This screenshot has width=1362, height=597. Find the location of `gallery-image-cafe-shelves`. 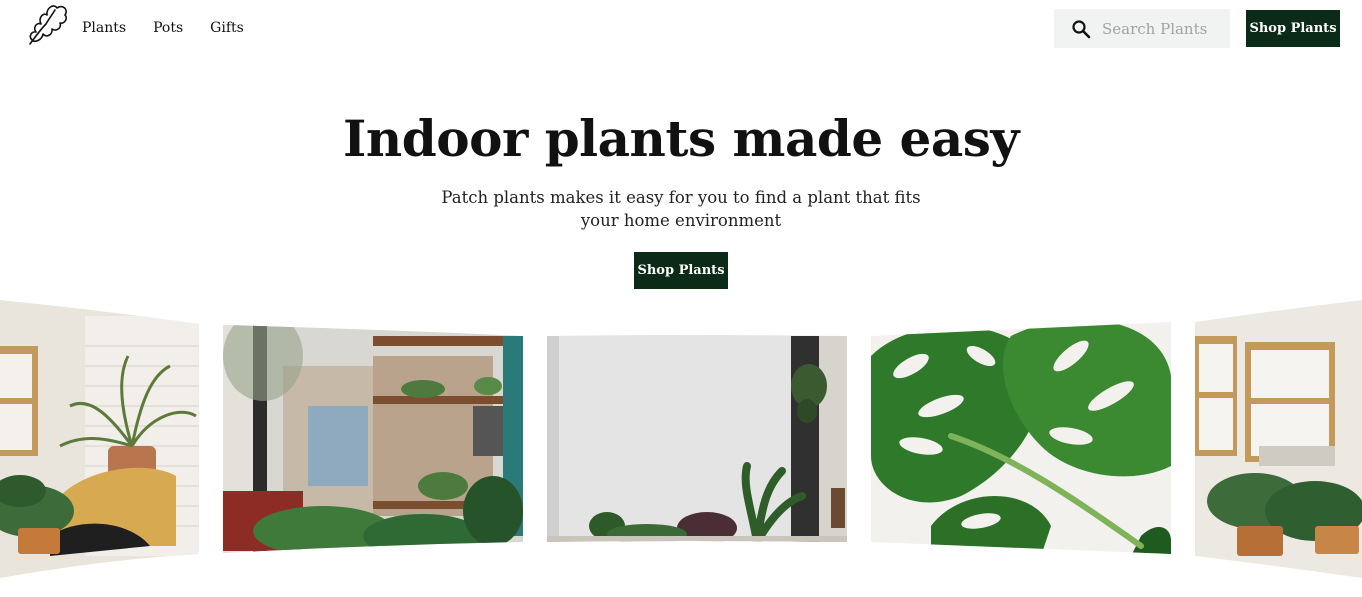

gallery-image-cafe-shelves is located at coordinates (373, 441).